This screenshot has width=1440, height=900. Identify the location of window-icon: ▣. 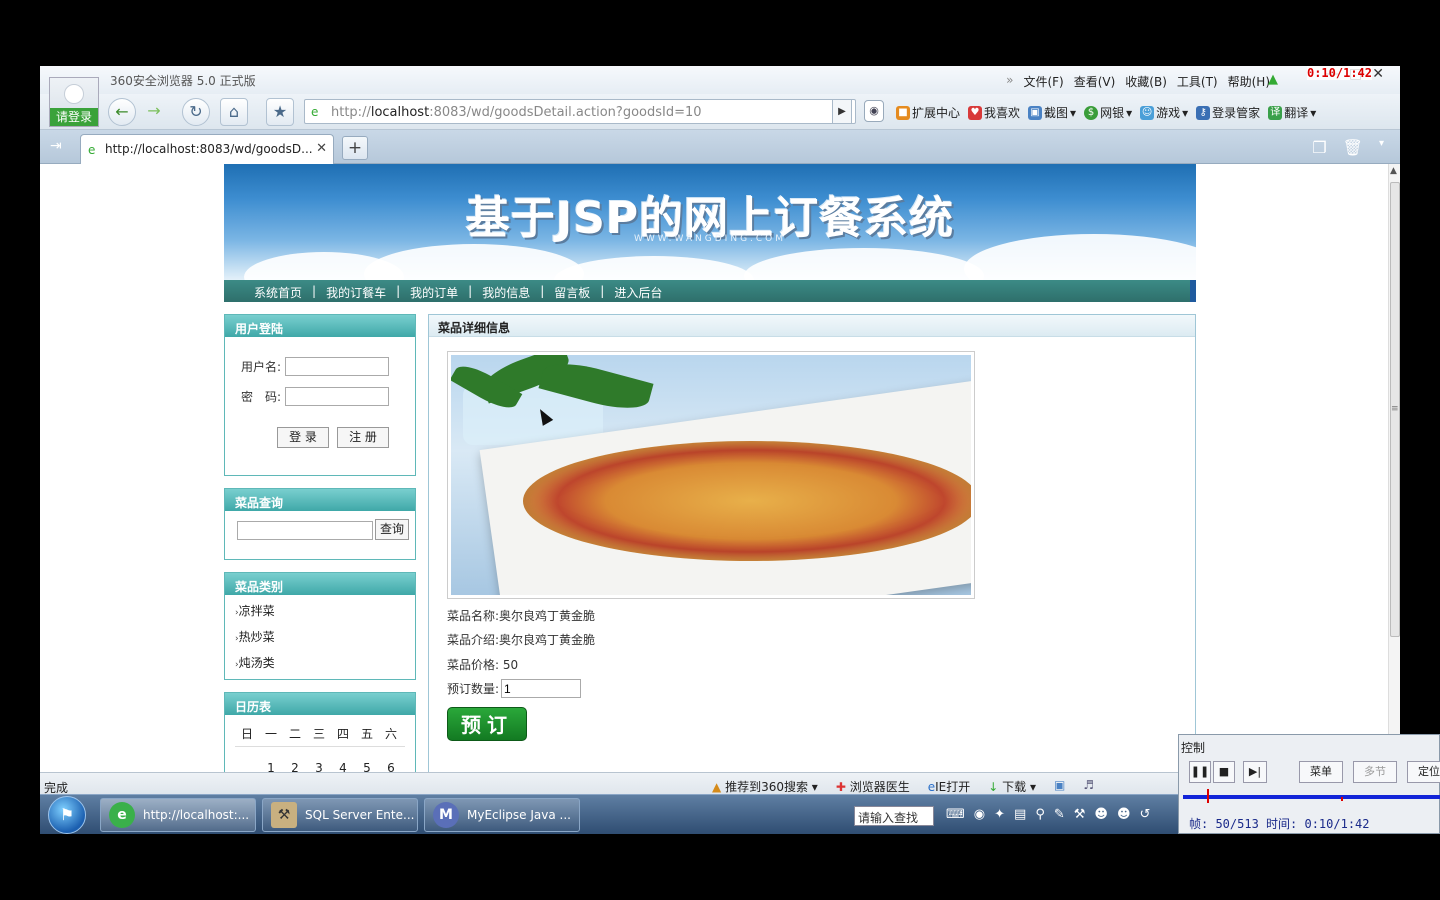
(1059, 786).